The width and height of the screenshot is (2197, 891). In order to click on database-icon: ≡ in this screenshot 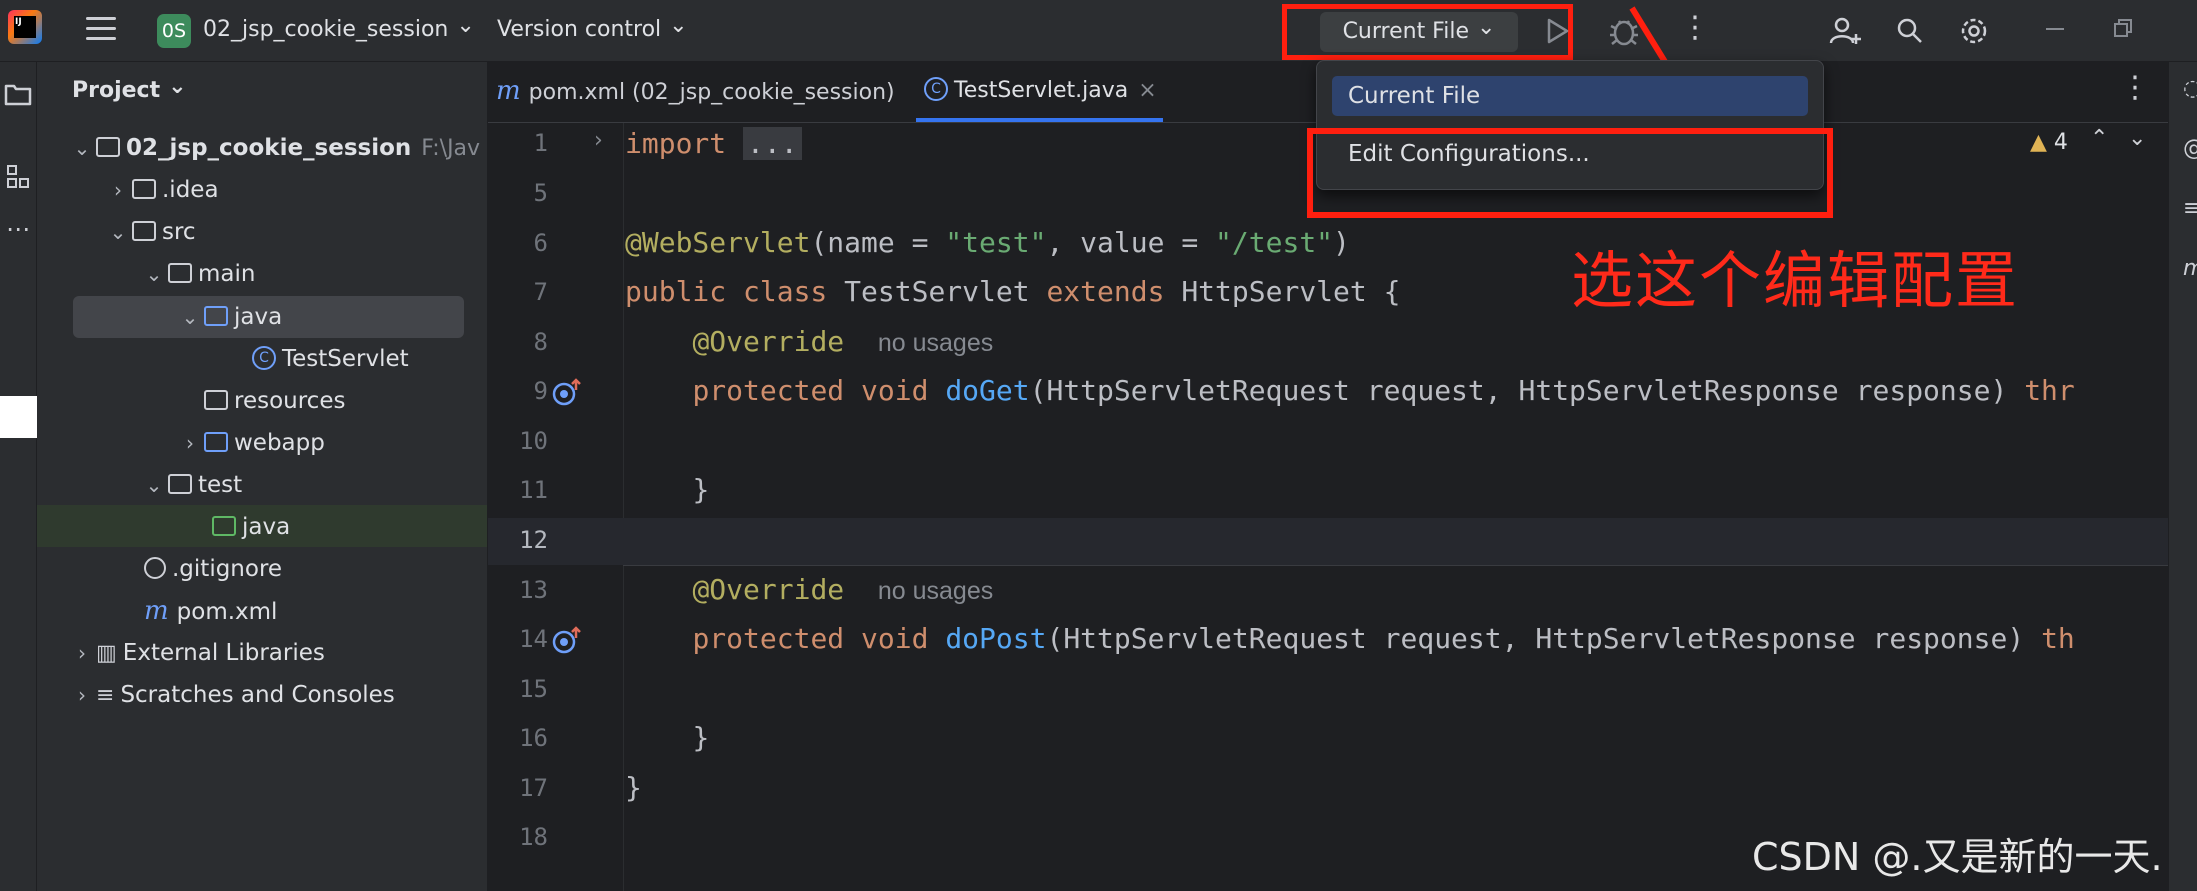, I will do `click(2190, 208)`.